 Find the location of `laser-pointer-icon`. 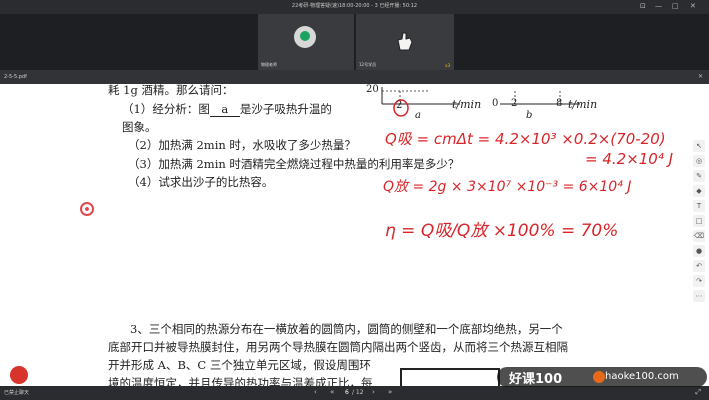

laser-pointer-icon is located at coordinates (87, 209).